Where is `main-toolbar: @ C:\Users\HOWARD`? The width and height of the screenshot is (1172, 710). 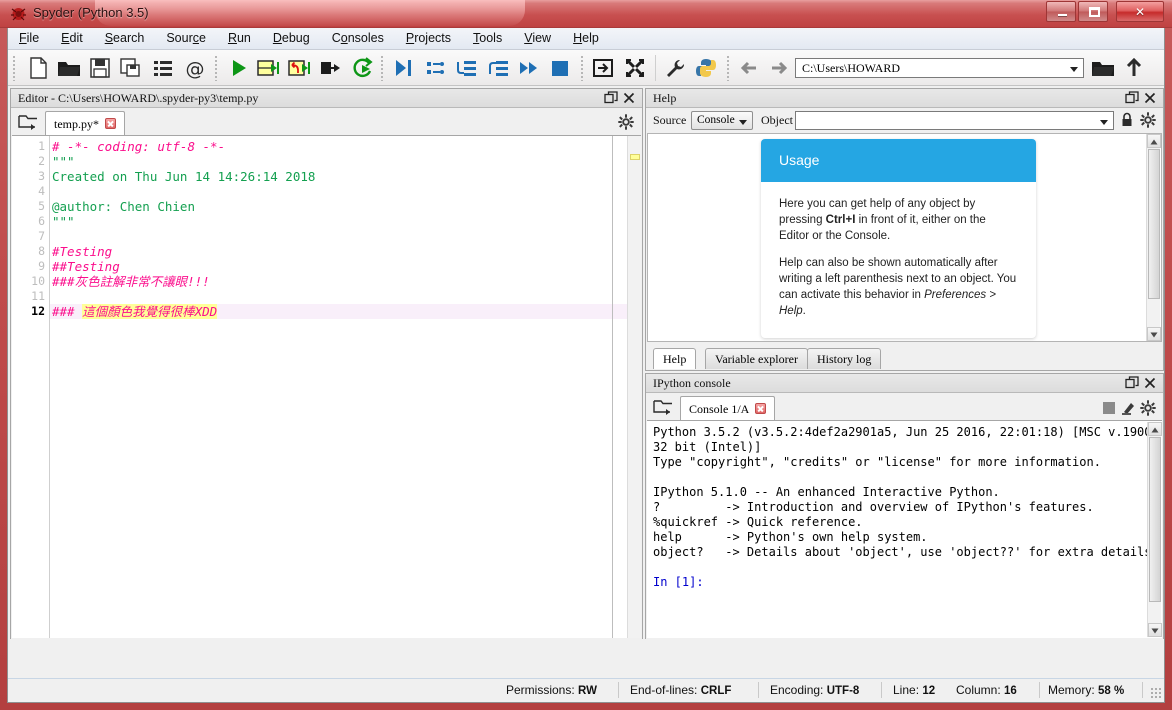 main-toolbar: @ C:\Users\HOWARD is located at coordinates (586, 68).